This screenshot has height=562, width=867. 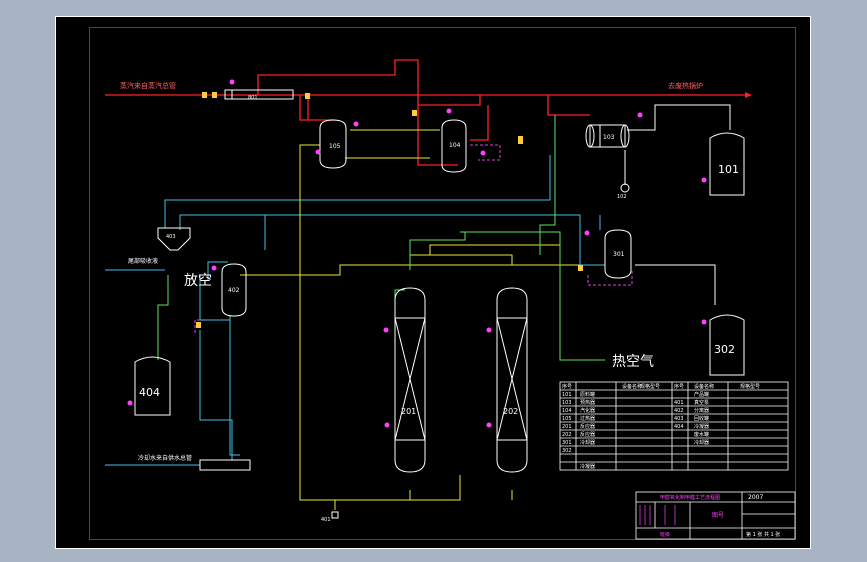 What do you see at coordinates (567, 411) in the screenshot?
I see `svg-text: 104` at bounding box center [567, 411].